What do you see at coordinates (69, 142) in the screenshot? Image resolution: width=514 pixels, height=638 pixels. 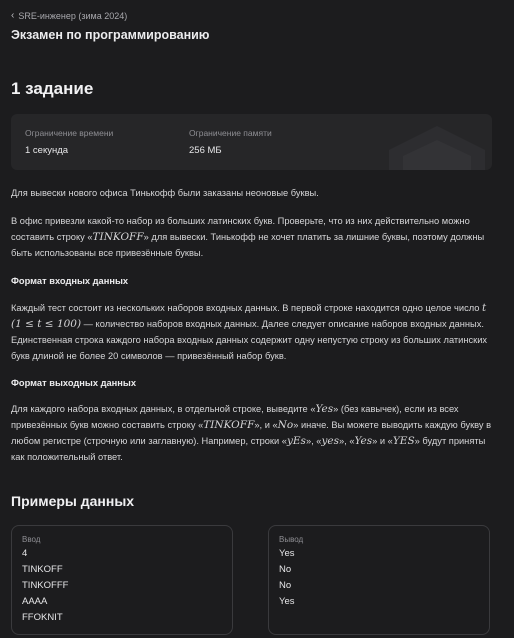 I see `time-limit: Ограничение времени 1 секунда` at bounding box center [69, 142].